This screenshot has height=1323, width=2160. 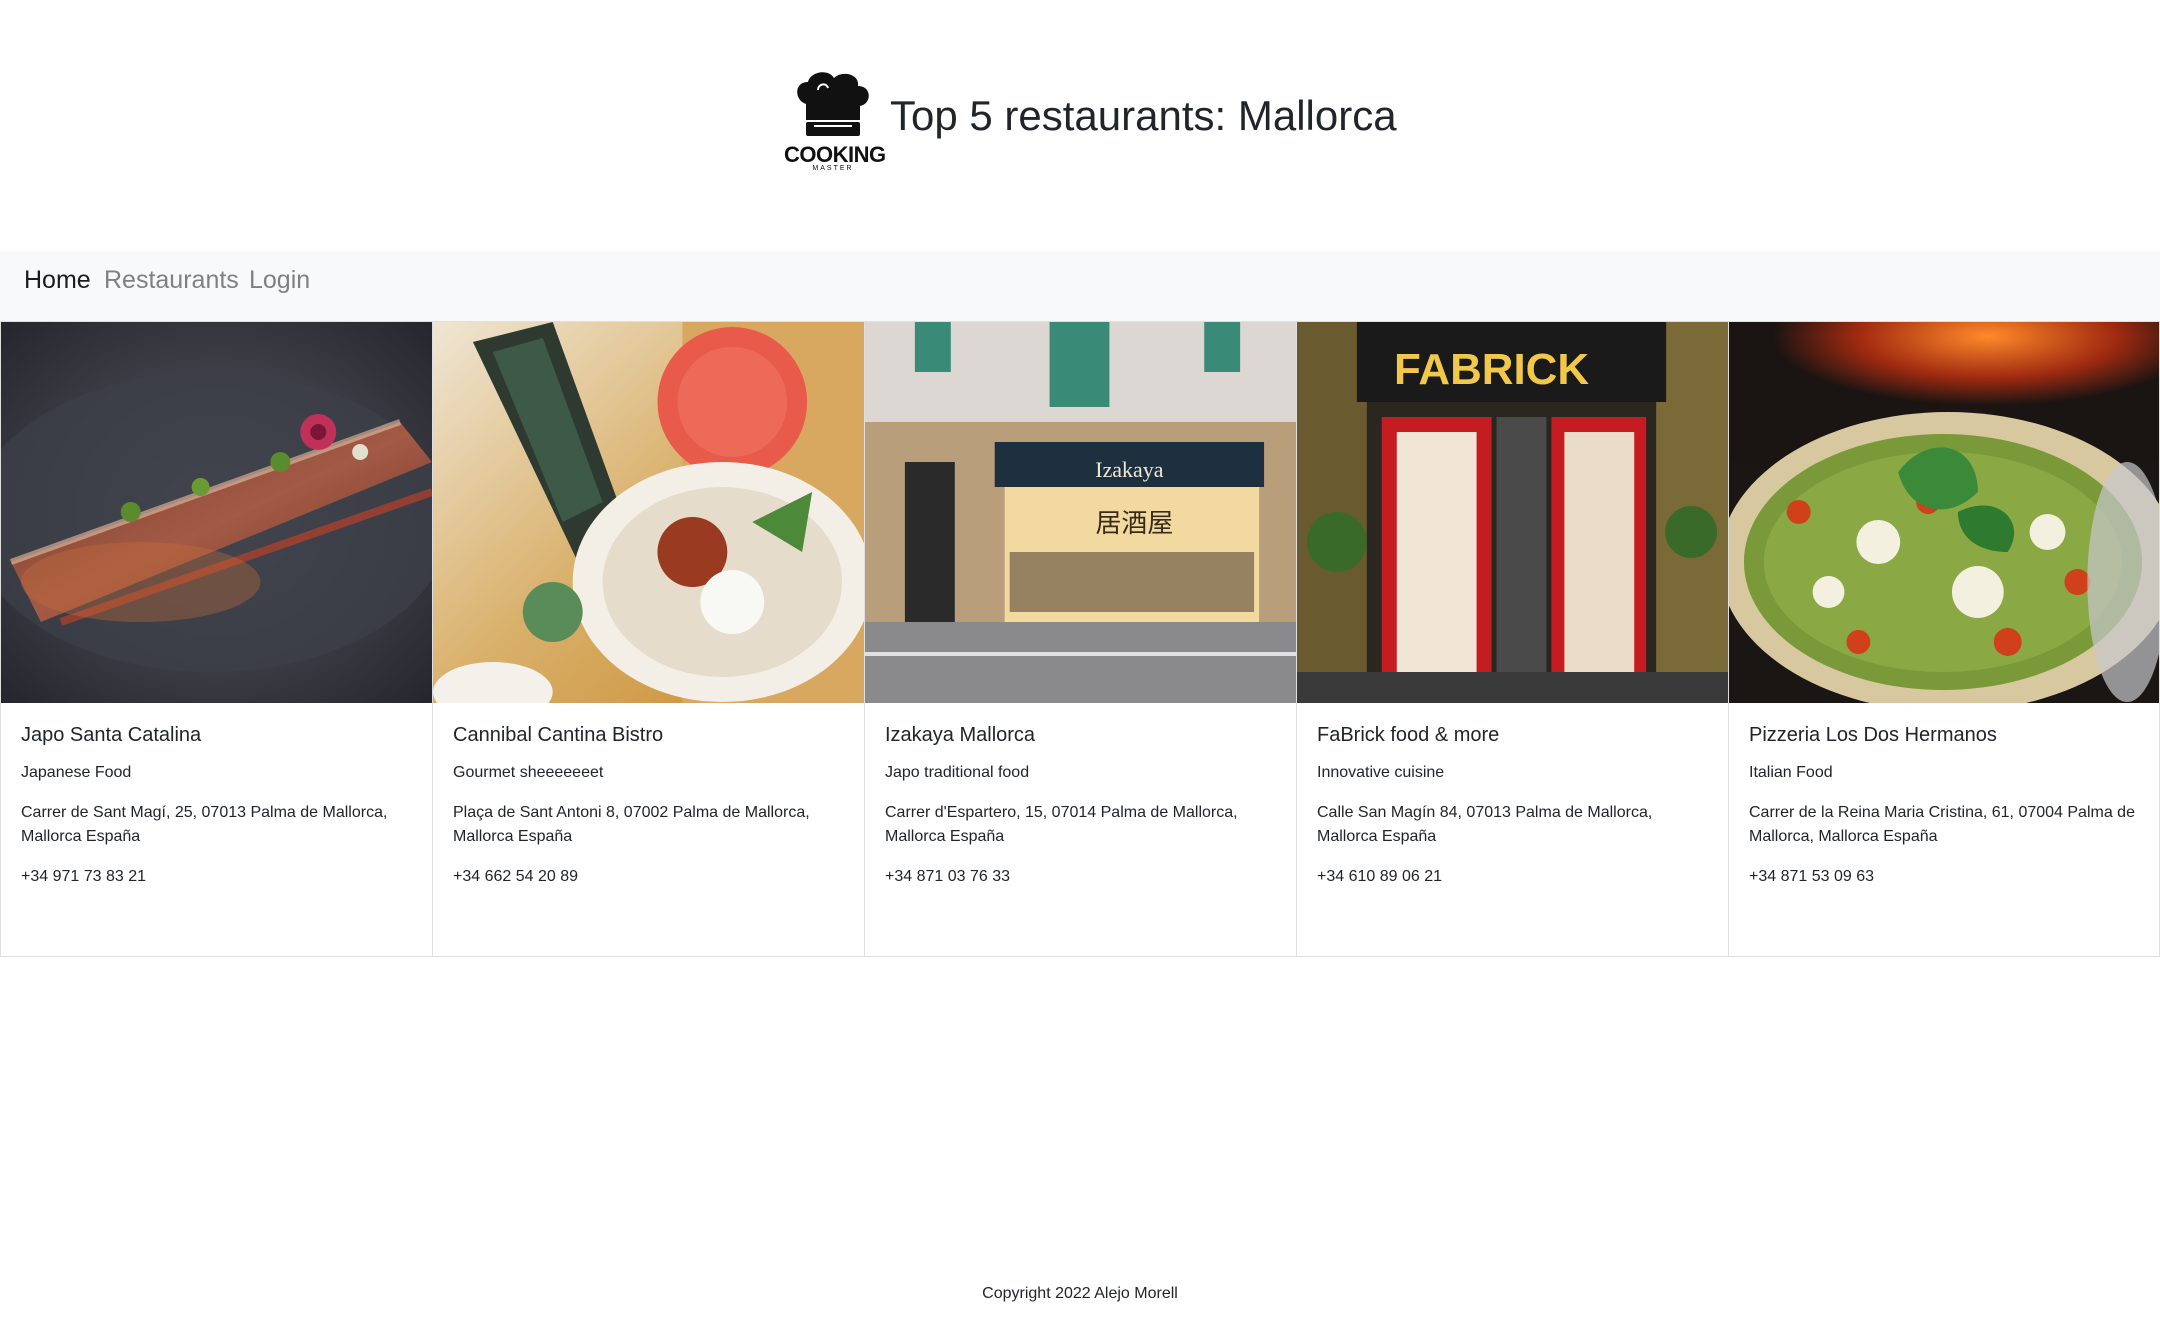 What do you see at coordinates (1873, 735) in the screenshot?
I see `restaurant-name: Pizzeria Los Dos Hermanos` at bounding box center [1873, 735].